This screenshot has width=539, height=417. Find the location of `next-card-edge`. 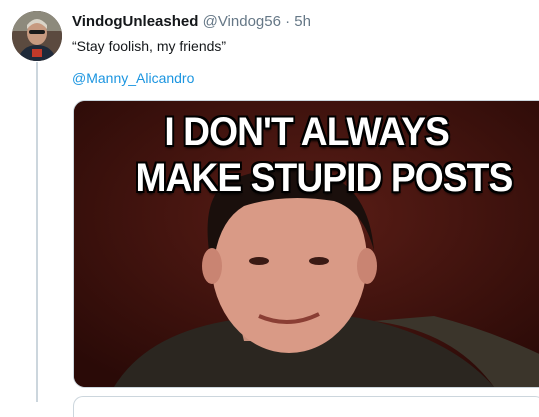

next-card-edge is located at coordinates (306, 406).